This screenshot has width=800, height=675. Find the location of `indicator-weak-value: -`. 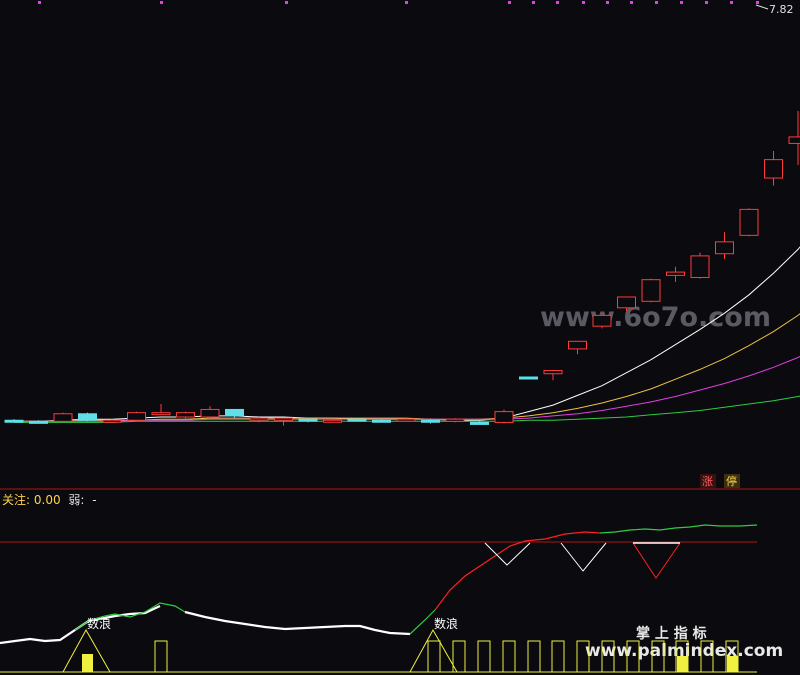

indicator-weak-value: - is located at coordinates (94, 500).